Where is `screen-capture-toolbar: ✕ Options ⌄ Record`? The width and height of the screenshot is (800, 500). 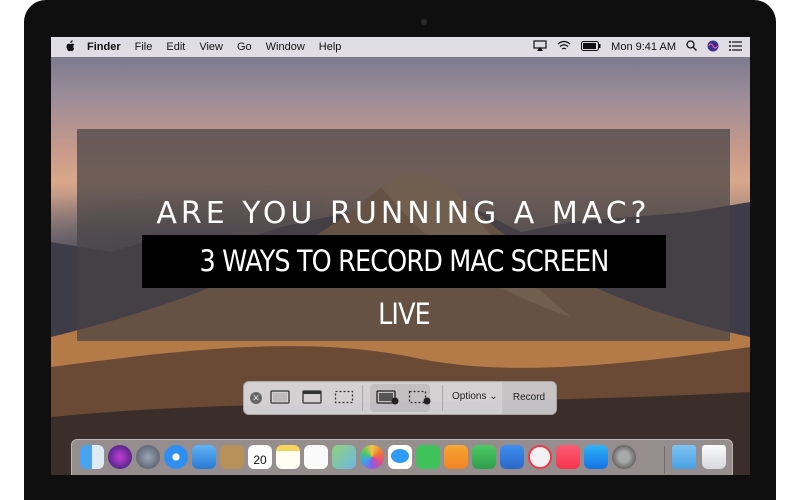
screen-capture-toolbar: ✕ Options ⌄ Record is located at coordinates (400, 398).